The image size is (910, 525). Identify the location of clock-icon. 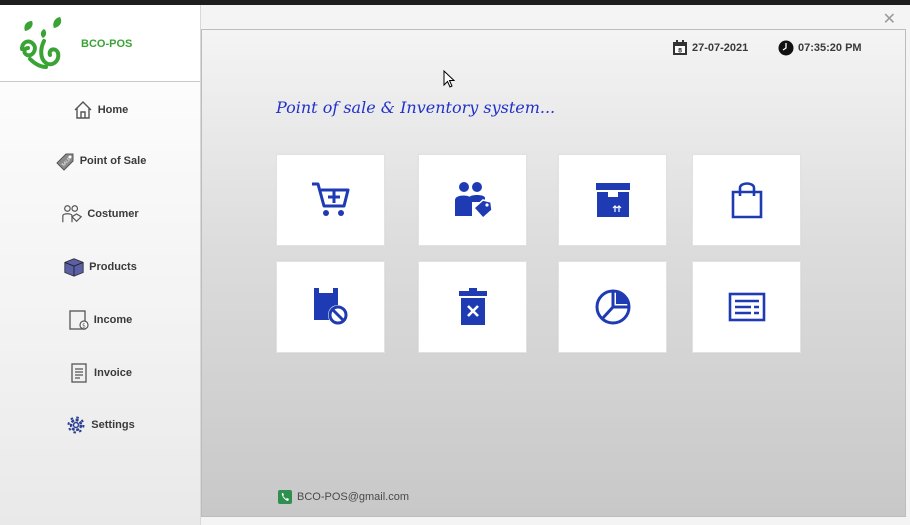
(786, 48).